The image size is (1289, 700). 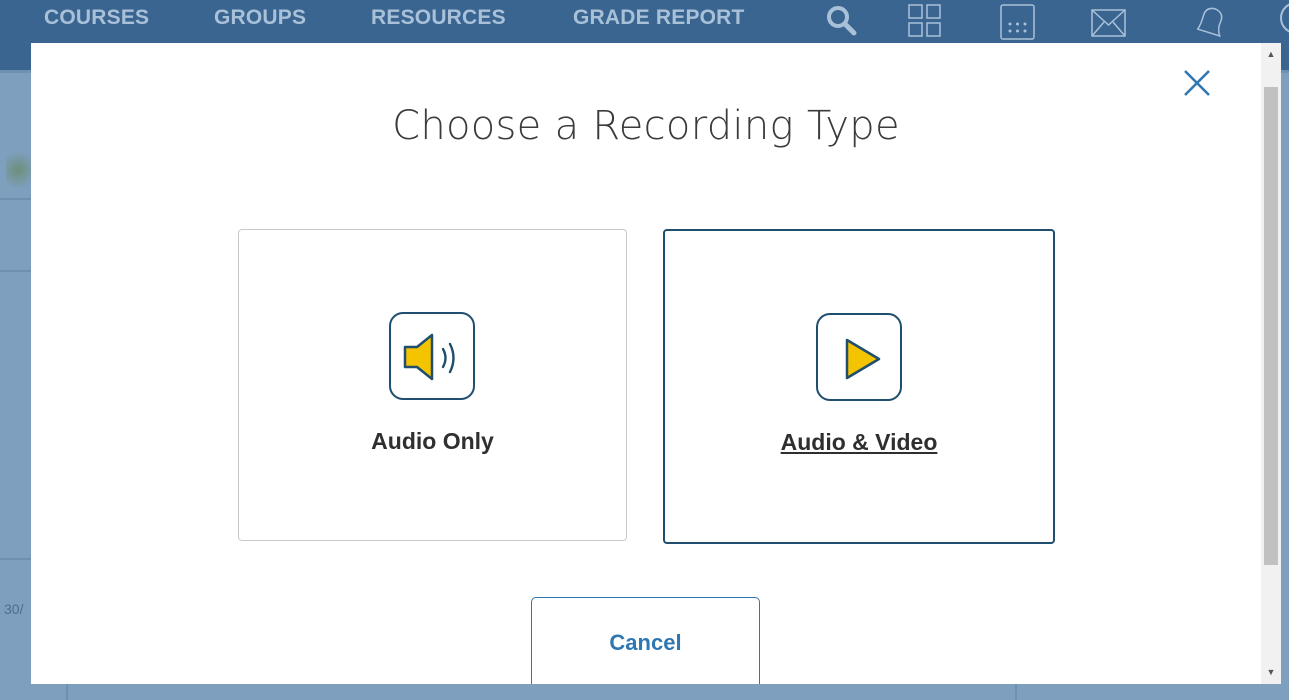 What do you see at coordinates (1271, 326) in the screenshot?
I see `scroll-thumb` at bounding box center [1271, 326].